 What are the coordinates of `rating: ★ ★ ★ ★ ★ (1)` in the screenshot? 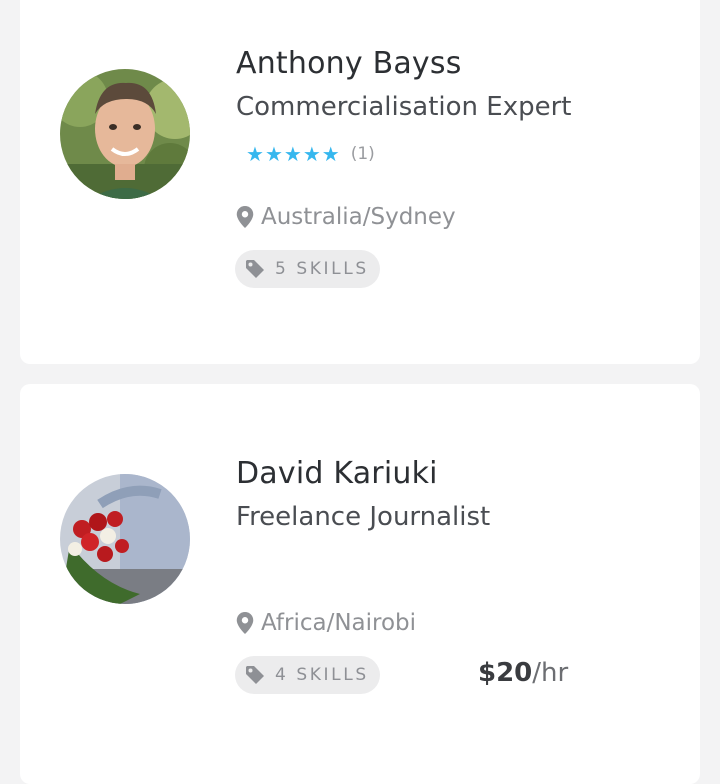 It's located at (310, 154).